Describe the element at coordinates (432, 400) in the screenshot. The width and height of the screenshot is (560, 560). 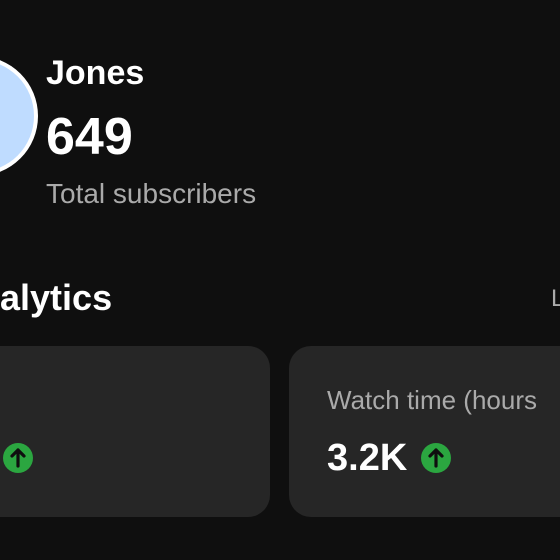
I see `analytics-card-label: Watch time (hours` at that location.